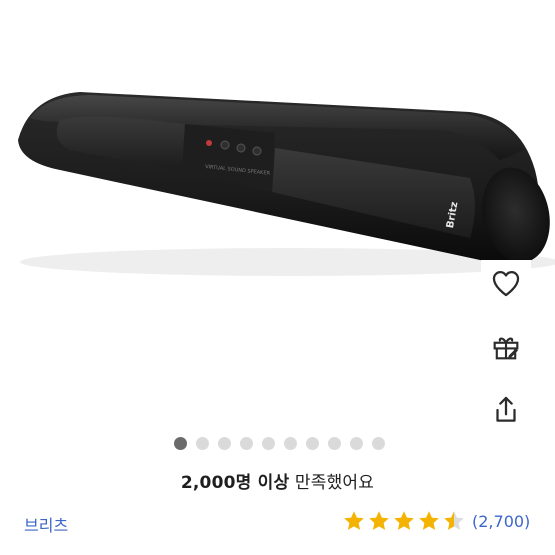 This screenshot has width=555, height=555. I want to click on gift-icon, so click(506, 348).